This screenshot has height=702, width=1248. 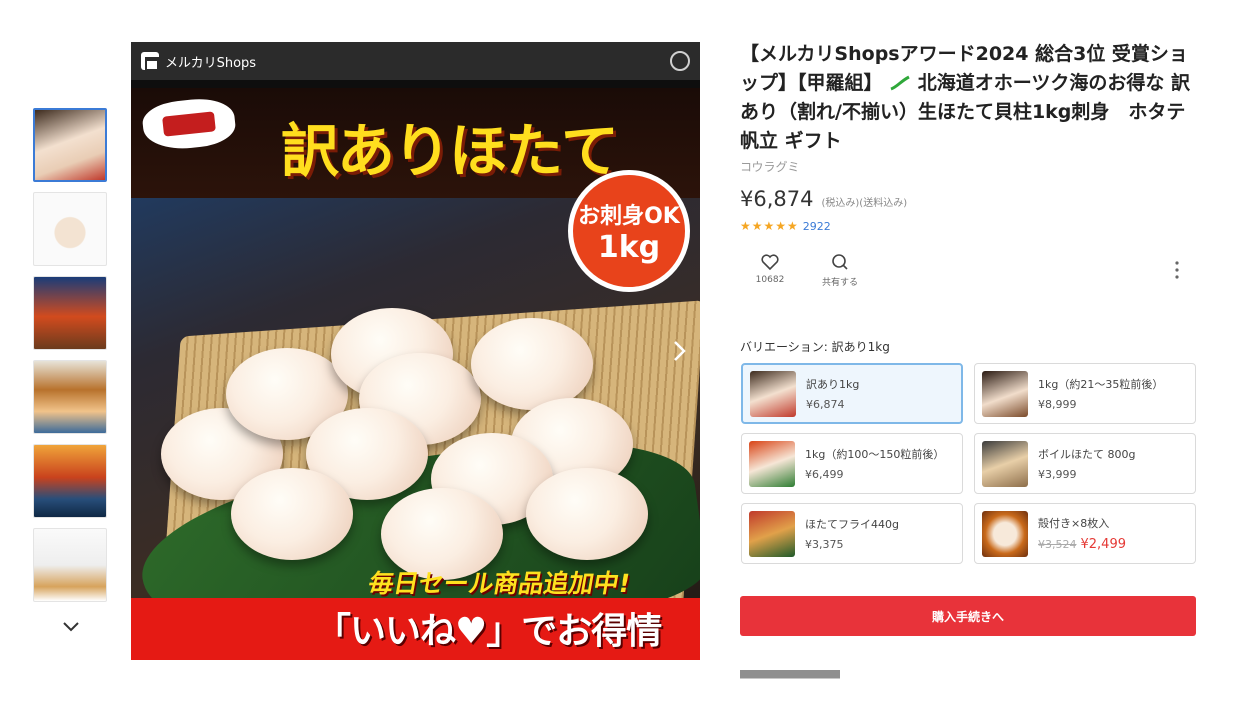 What do you see at coordinates (777, 199) in the screenshot?
I see `product-price: ¥6,874` at bounding box center [777, 199].